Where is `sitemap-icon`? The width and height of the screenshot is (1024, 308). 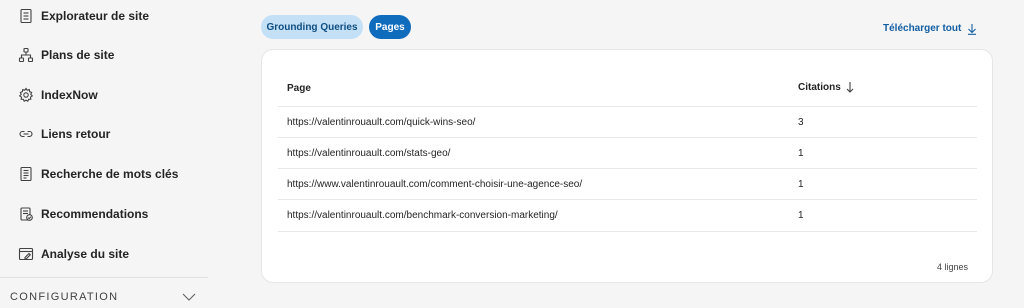
sitemap-icon is located at coordinates (26, 55).